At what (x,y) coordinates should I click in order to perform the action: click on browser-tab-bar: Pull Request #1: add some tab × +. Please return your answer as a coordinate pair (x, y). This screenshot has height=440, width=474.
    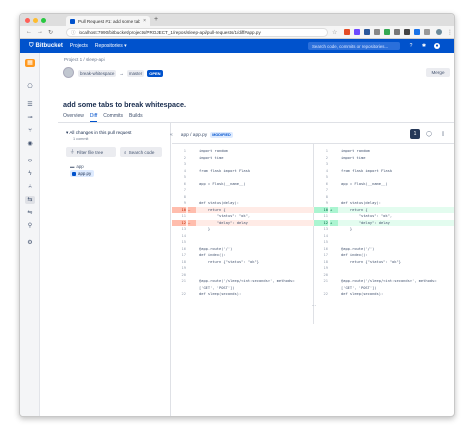
    Looking at the image, I should click on (237, 20).